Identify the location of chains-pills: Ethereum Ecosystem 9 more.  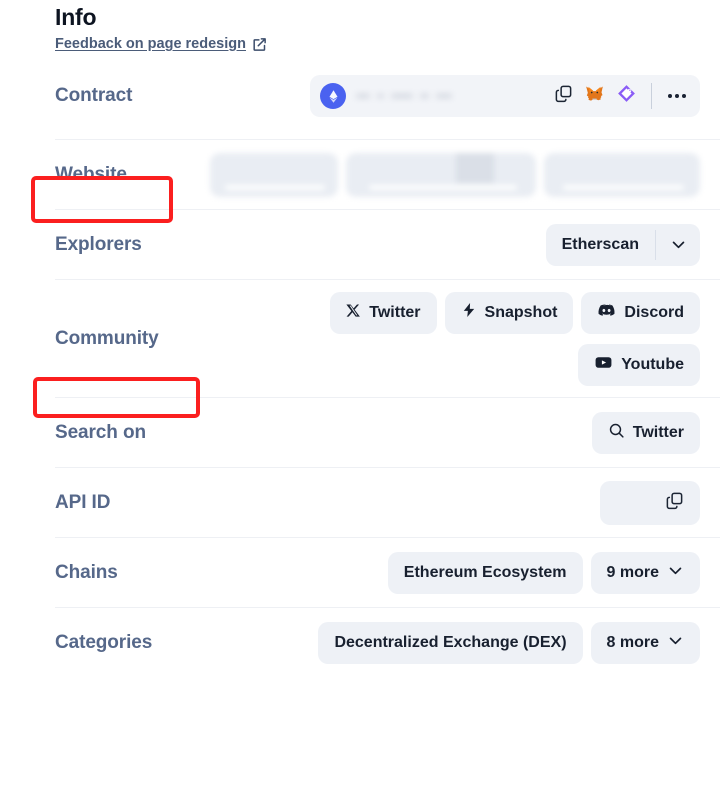
(543, 572).